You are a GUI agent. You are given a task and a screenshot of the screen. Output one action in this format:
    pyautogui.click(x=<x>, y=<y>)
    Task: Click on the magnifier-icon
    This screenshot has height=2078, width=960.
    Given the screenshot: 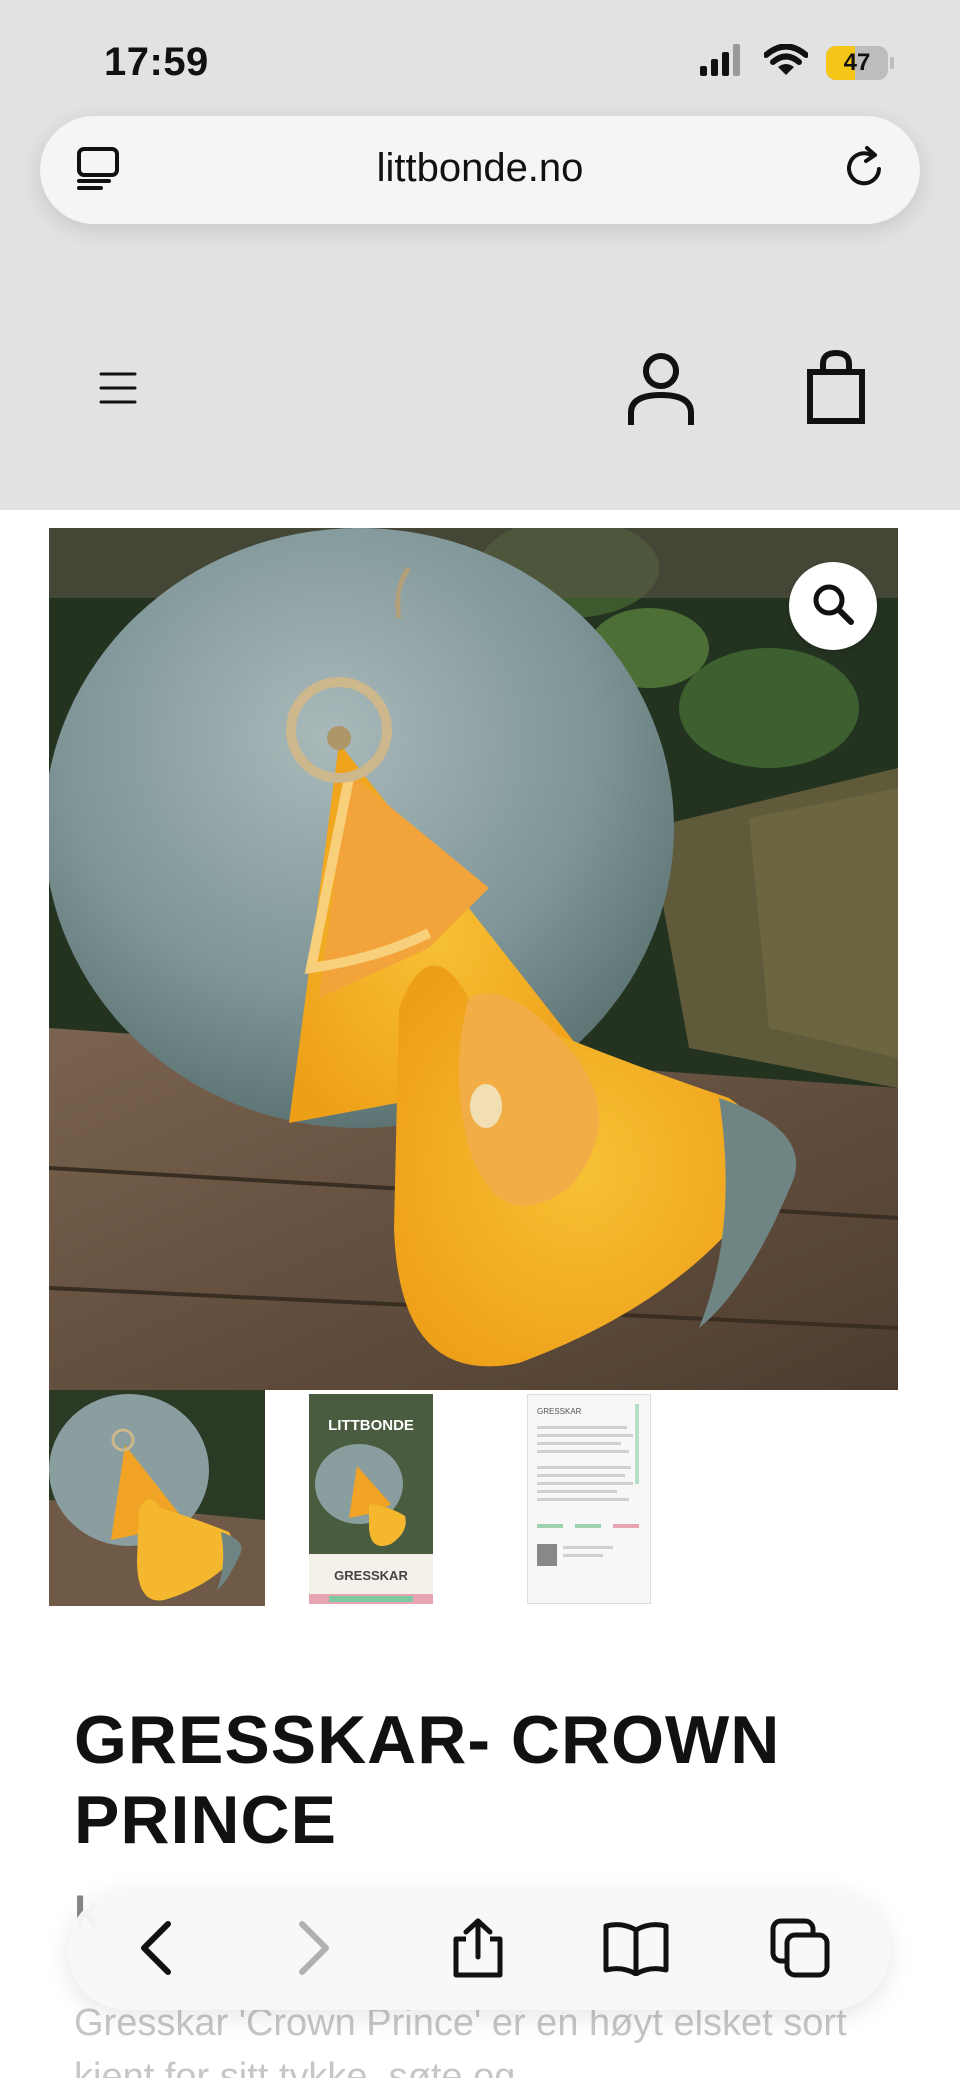 What is the action you would take?
    pyautogui.click(x=833, y=606)
    